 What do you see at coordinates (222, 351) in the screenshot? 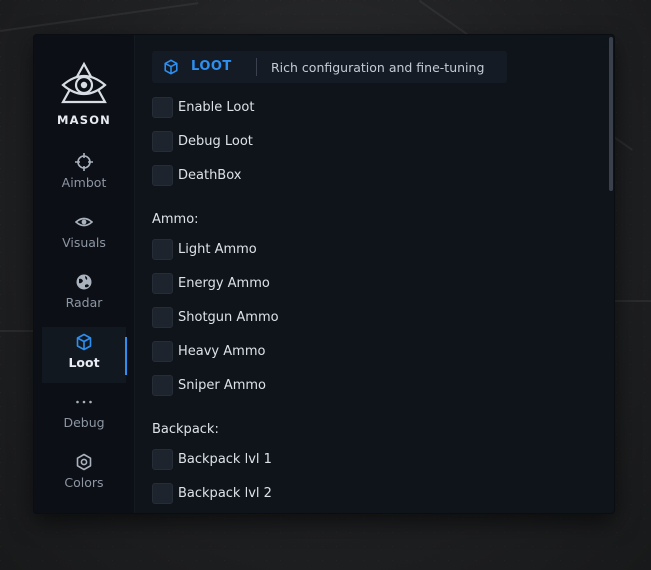
I see `checkbox-label: Heavy Ammo` at bounding box center [222, 351].